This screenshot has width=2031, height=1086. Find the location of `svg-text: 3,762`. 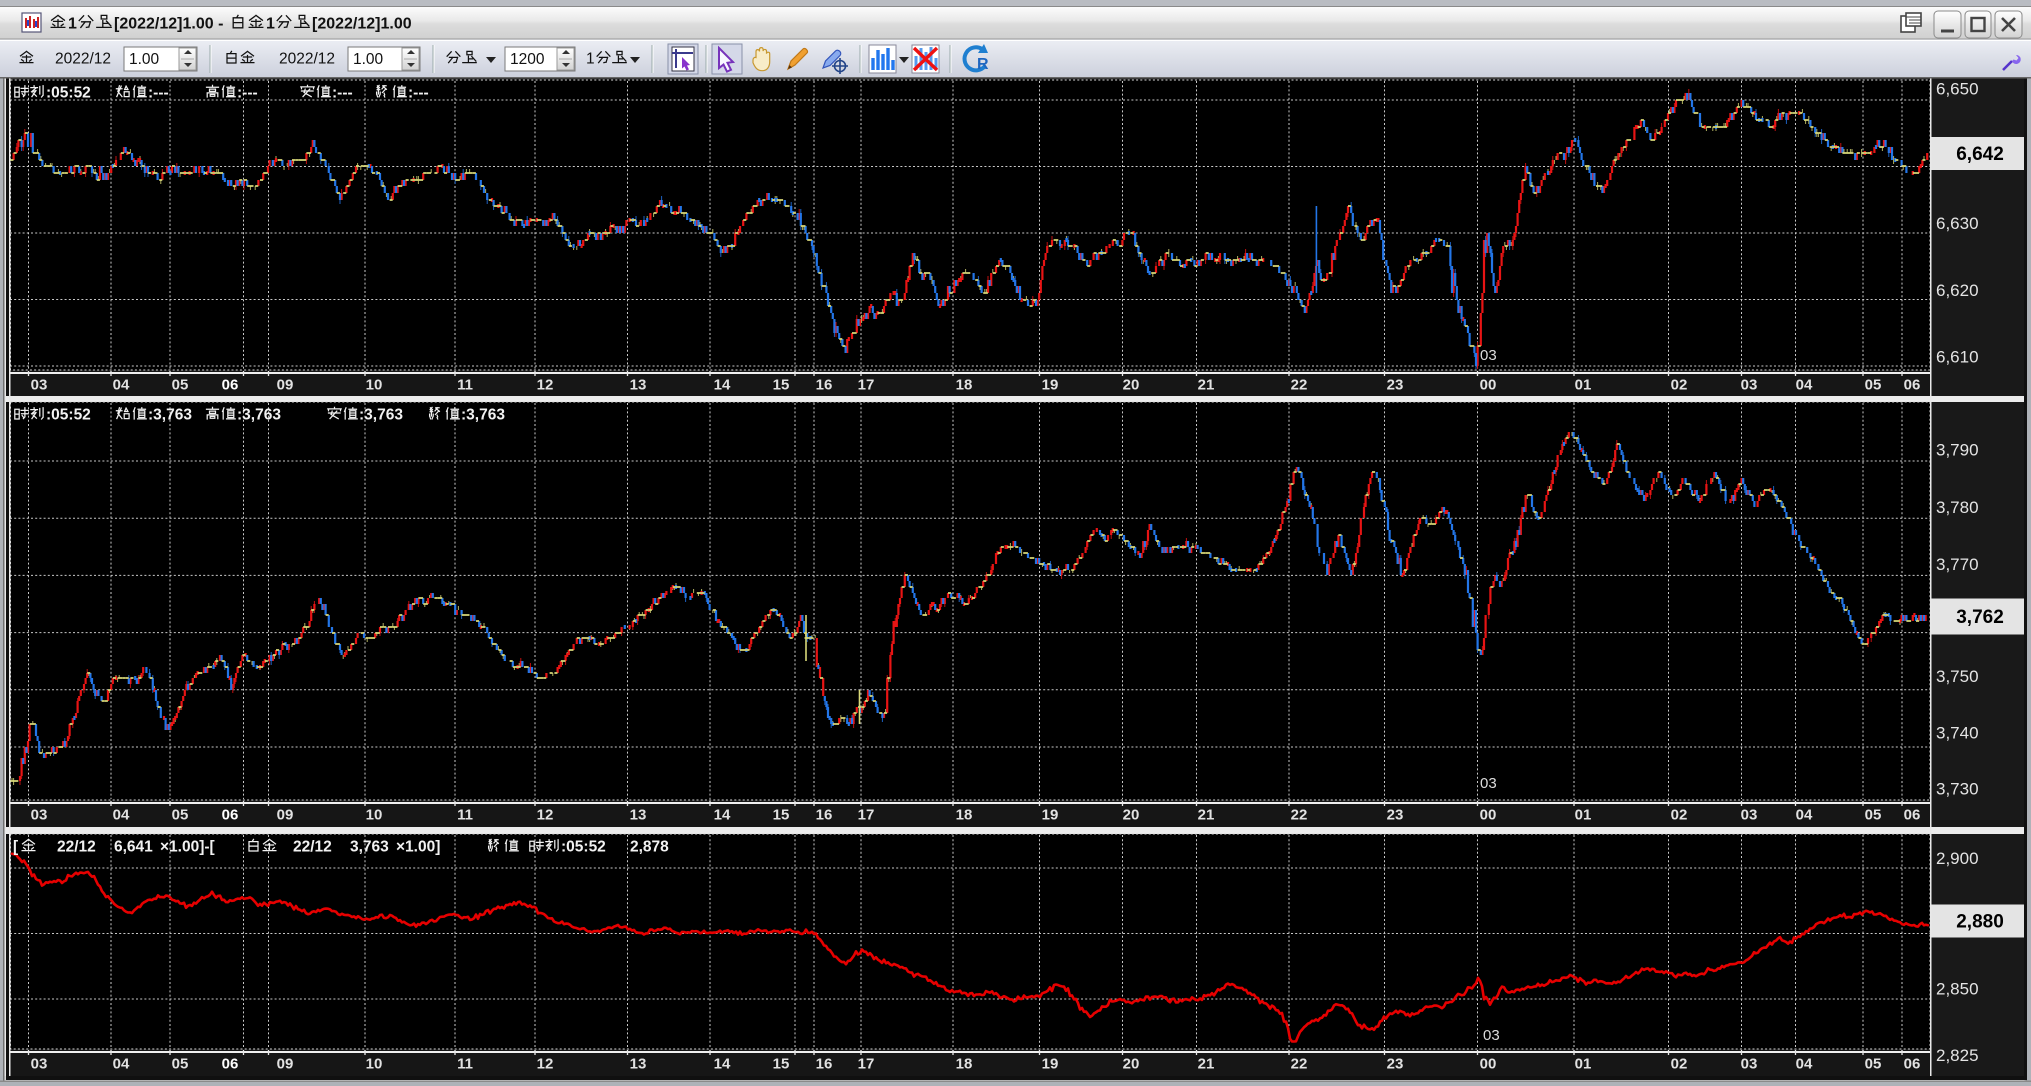

svg-text: 3,762 is located at coordinates (1980, 617).